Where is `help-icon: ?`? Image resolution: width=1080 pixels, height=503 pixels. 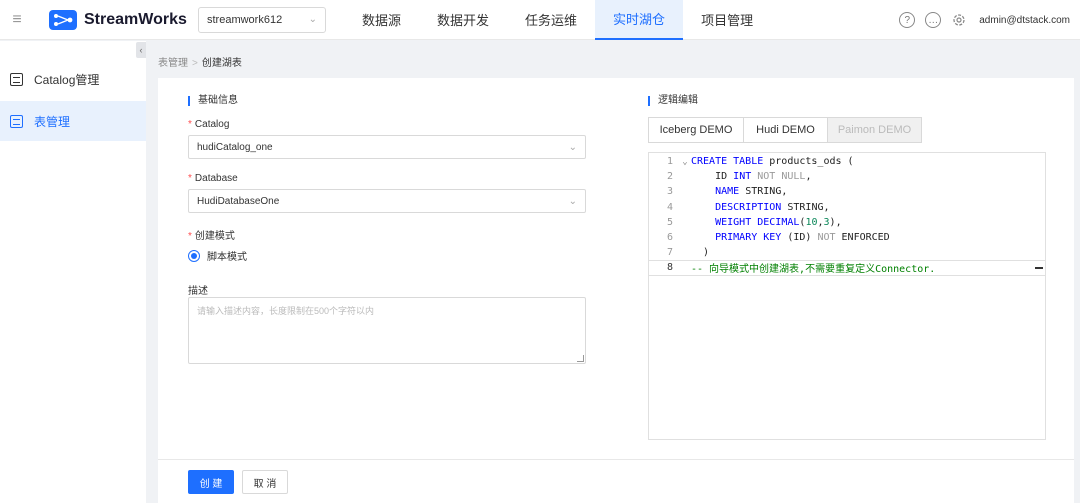
help-icon: ? is located at coordinates (907, 20).